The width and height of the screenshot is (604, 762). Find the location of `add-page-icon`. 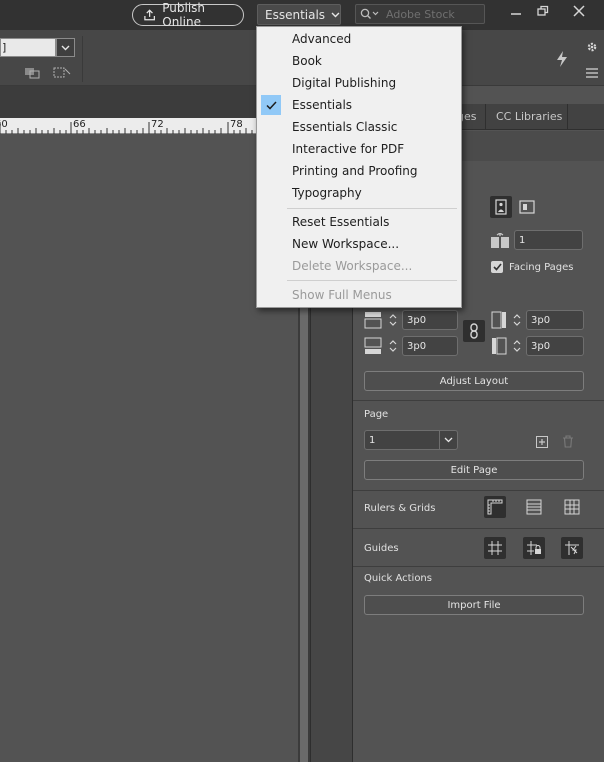

add-page-icon is located at coordinates (542, 442).